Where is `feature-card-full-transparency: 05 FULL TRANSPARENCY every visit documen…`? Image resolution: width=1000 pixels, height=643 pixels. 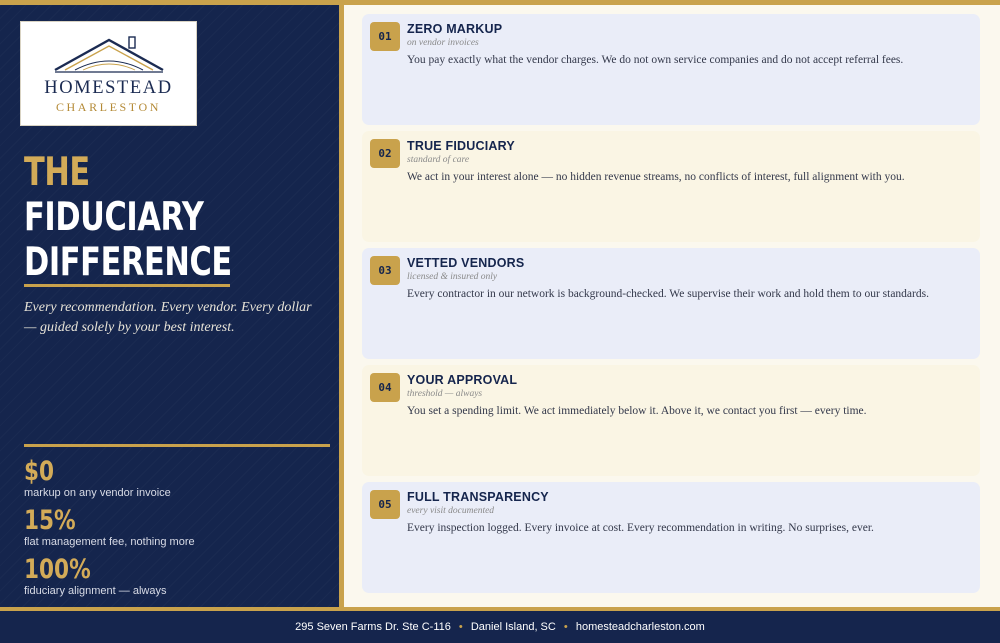
feature-card-full-transparency: 05 FULL TRANSPARENCY every visit documen… is located at coordinates (671, 537).